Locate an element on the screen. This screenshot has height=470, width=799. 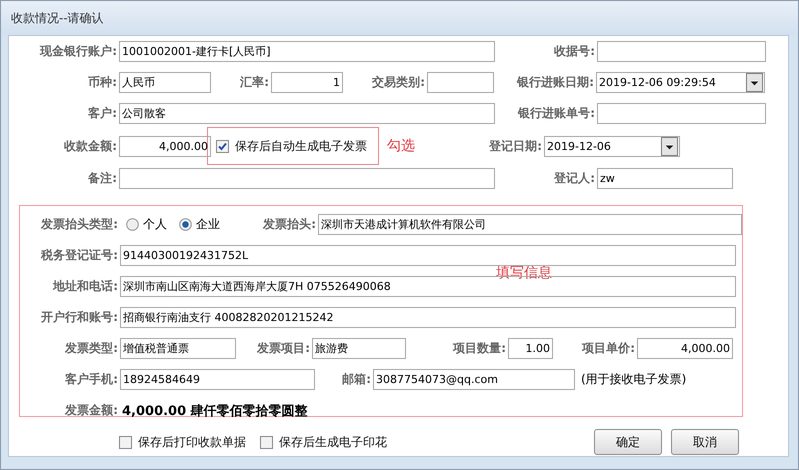
dialog-button: 取消 is located at coordinates (705, 442).